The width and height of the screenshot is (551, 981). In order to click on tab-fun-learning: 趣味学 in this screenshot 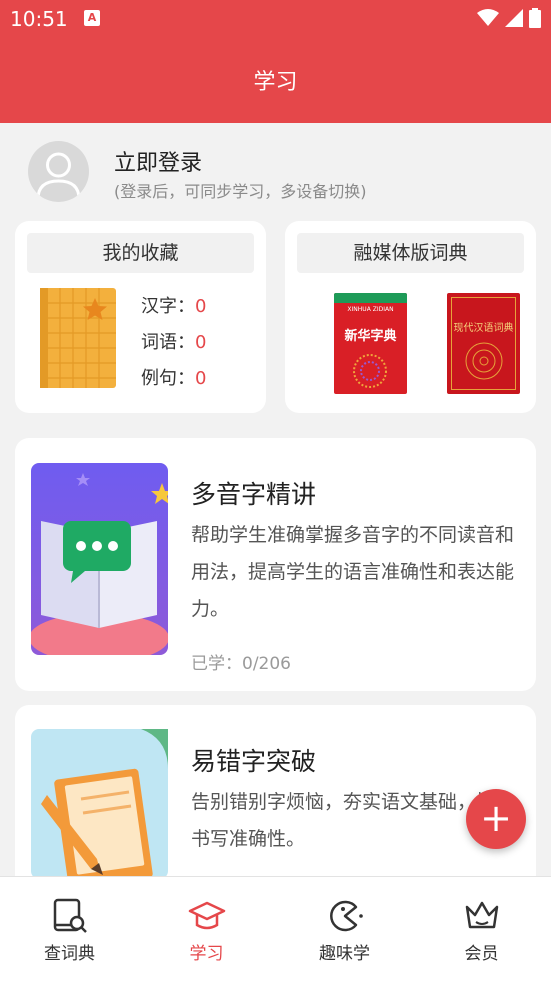, I will do `click(344, 929)`.